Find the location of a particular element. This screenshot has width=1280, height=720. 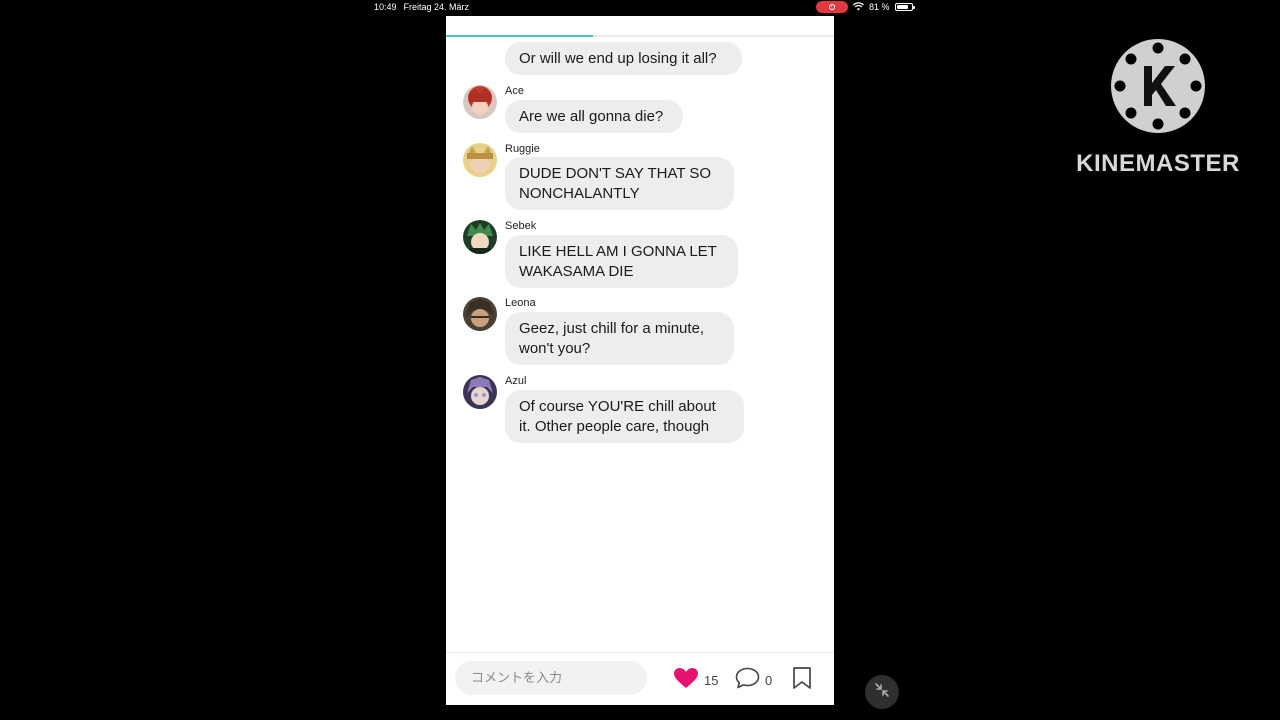

status-bar-left: 10:49 Freitag 24. März is located at coordinates (421, 7).